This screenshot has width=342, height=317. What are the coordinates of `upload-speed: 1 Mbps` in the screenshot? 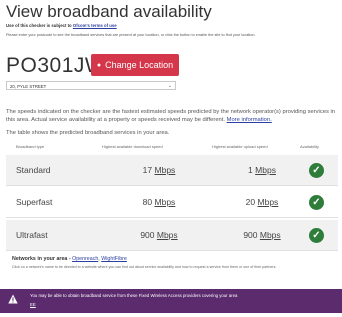 It's located at (262, 170).